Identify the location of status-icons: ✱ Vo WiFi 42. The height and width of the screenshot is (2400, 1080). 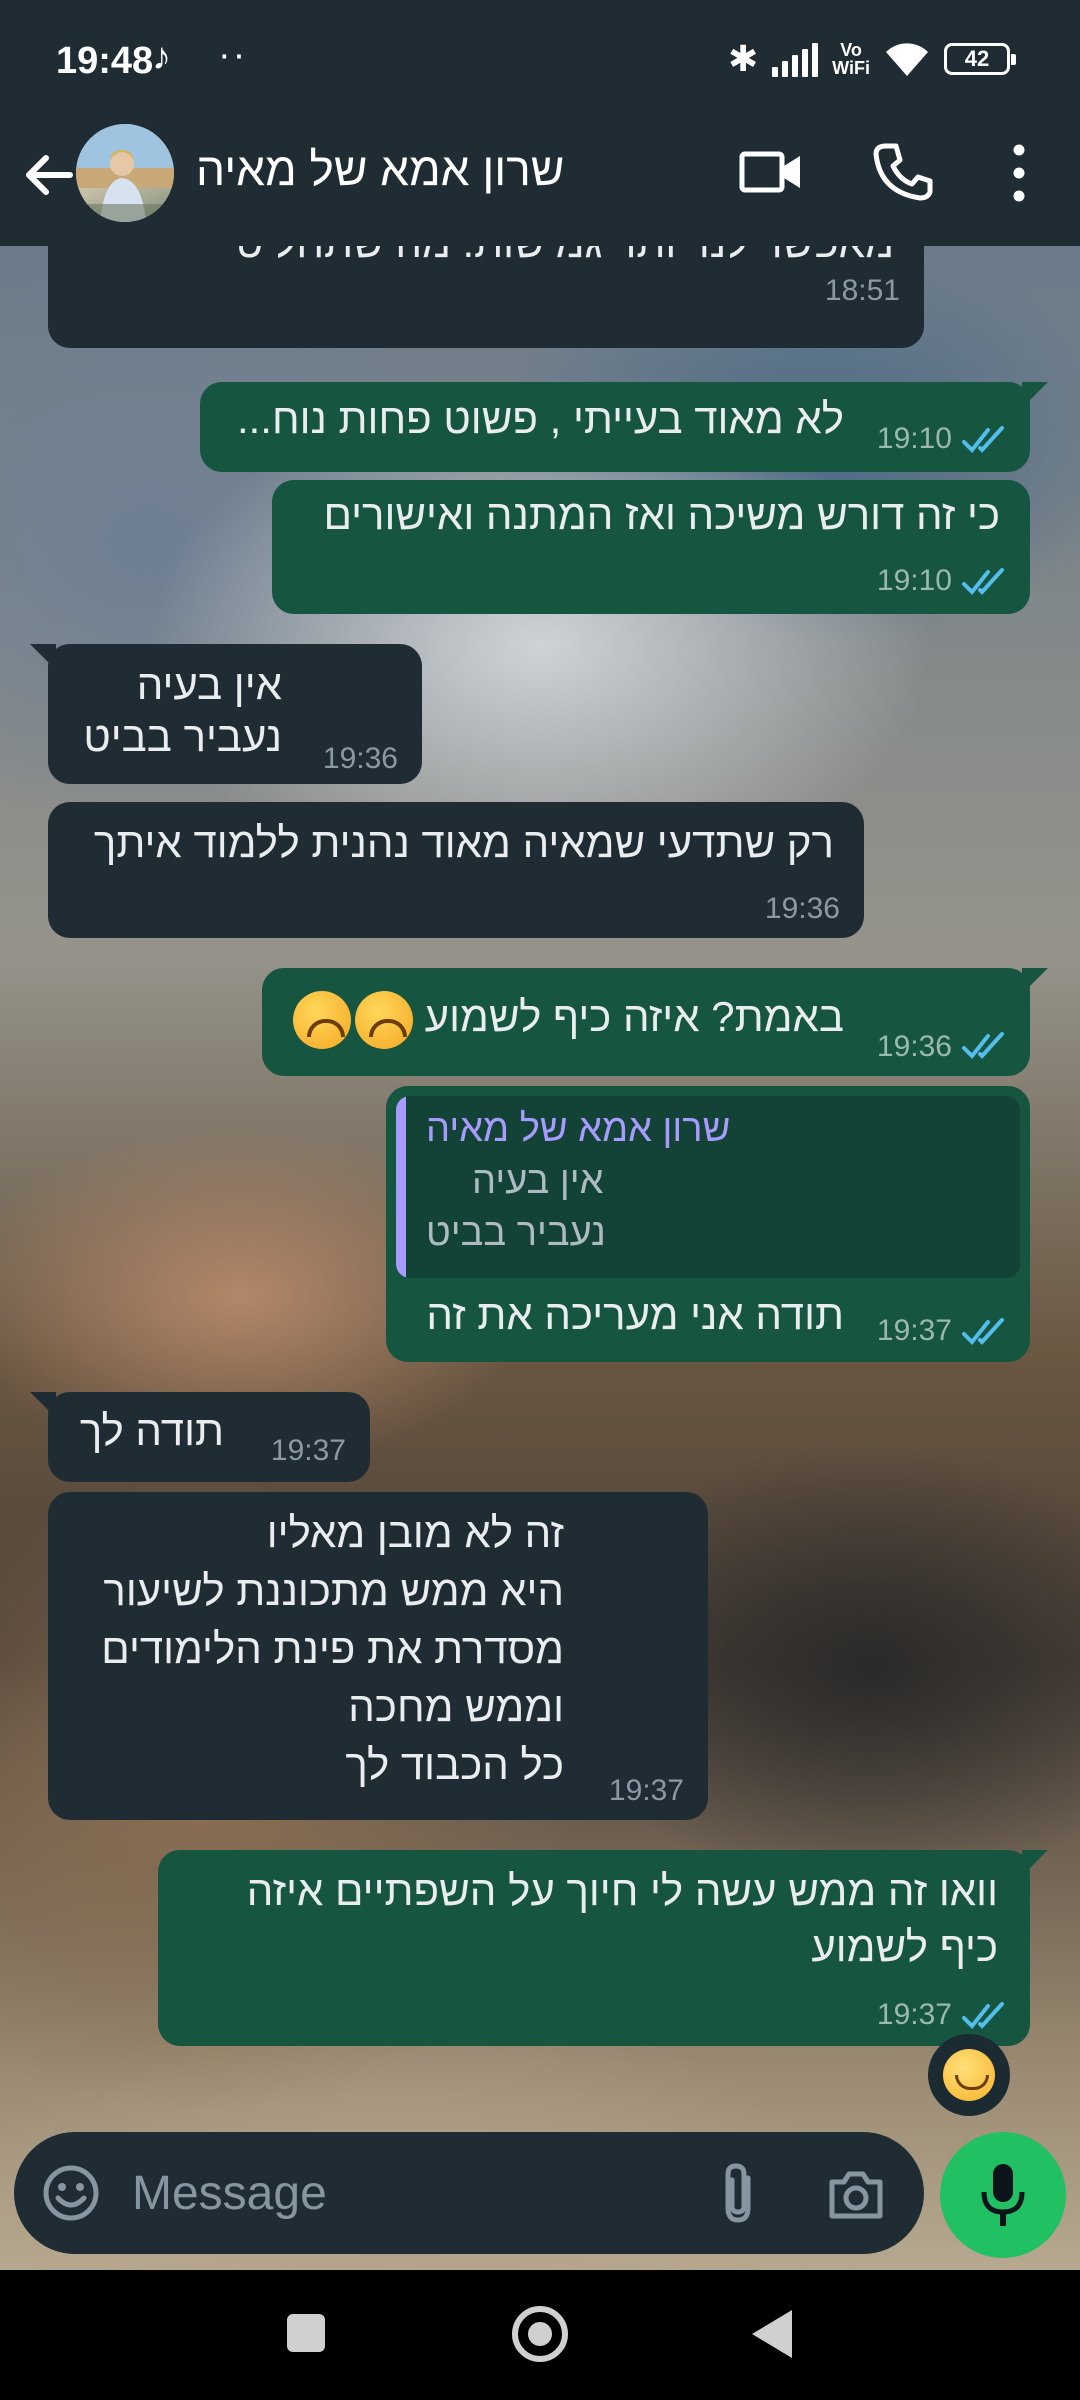
(872, 59).